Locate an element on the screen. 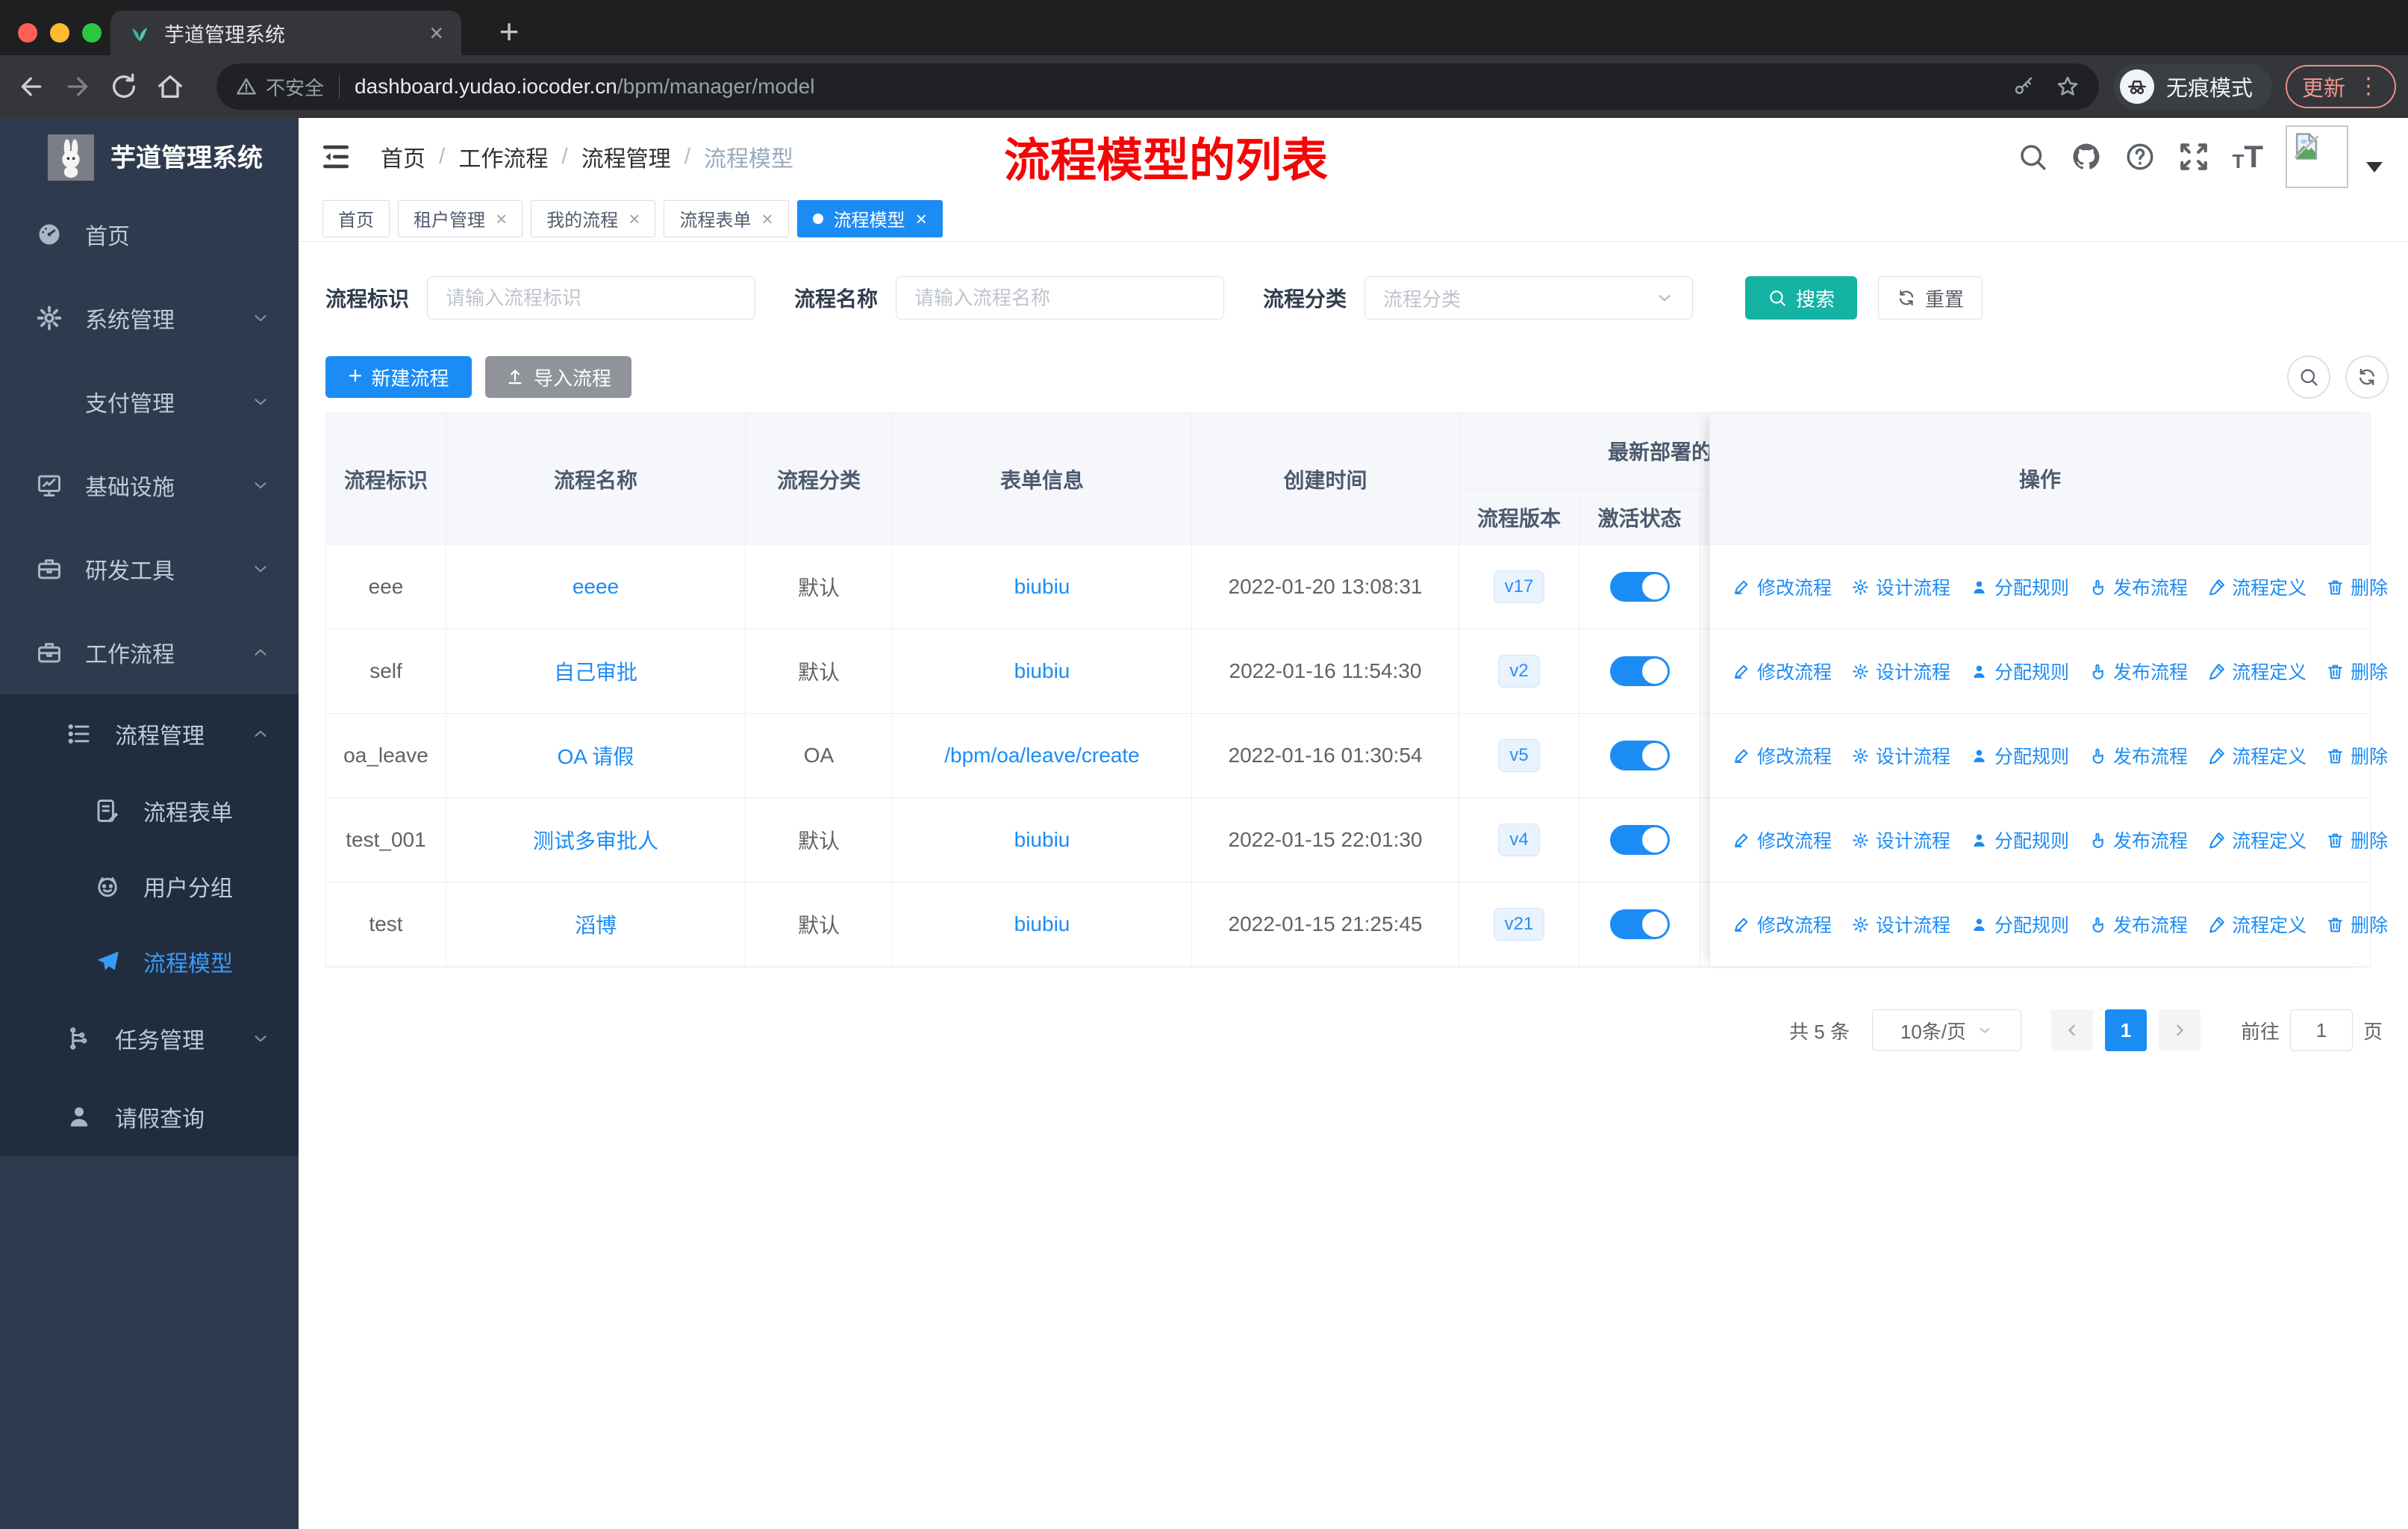 The width and height of the screenshot is (2408, 1529). avatar is located at coordinates (2317, 156).